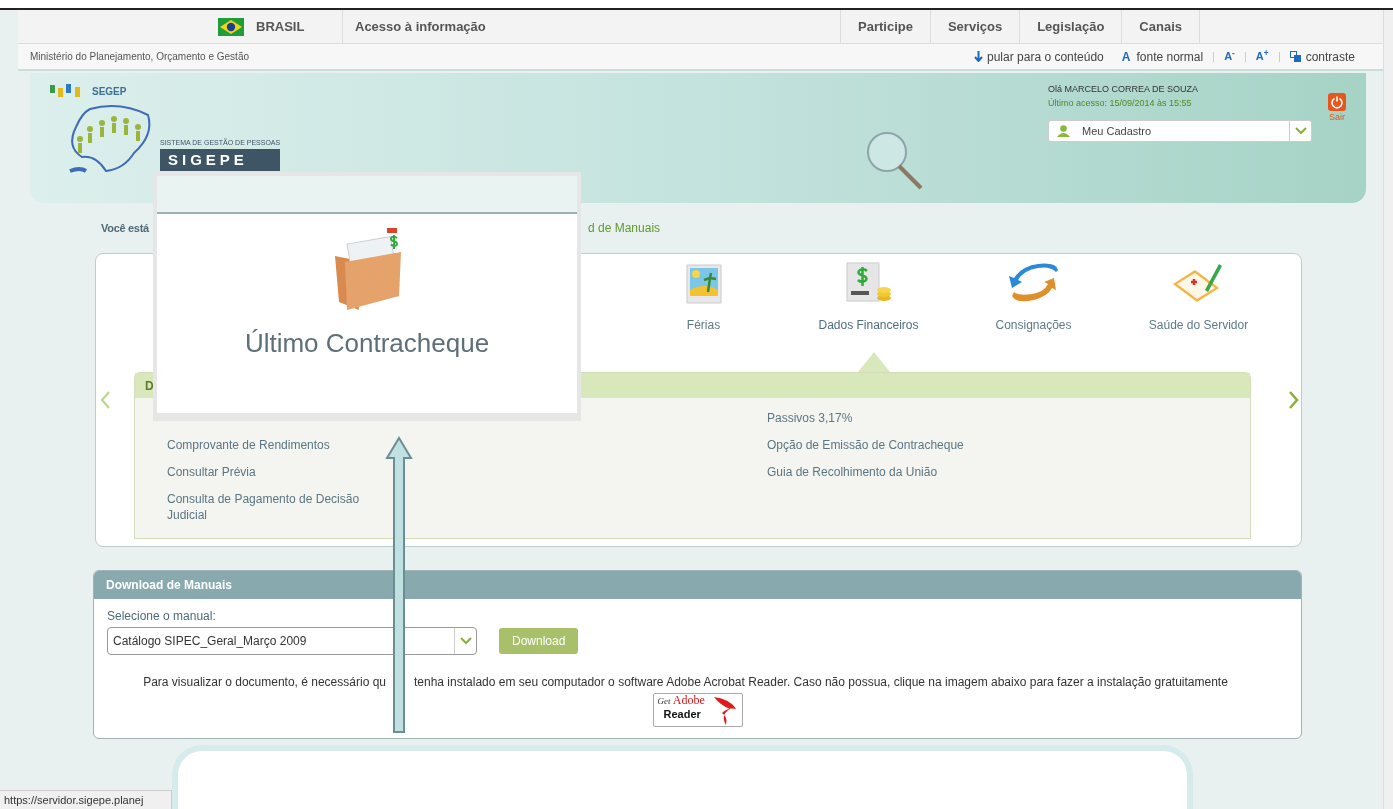 Image resolution: width=1393 pixels, height=809 pixels. I want to click on detail-link: Consultar Prévia, so click(211, 472).